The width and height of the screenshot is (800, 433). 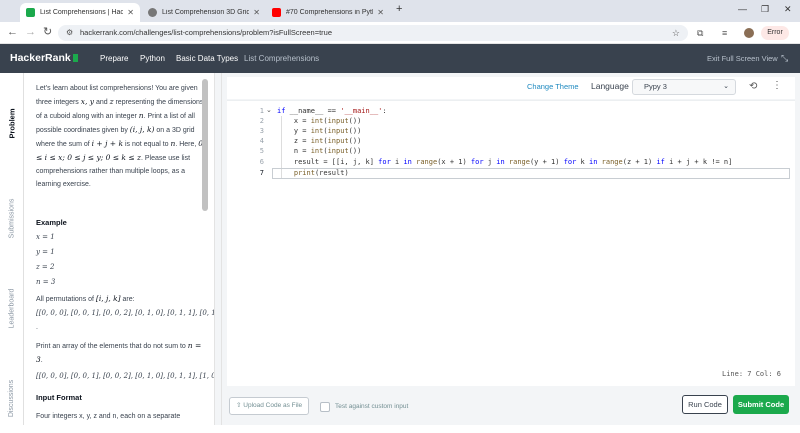 I want to click on run-code-button: Run Code, so click(x=705, y=404).